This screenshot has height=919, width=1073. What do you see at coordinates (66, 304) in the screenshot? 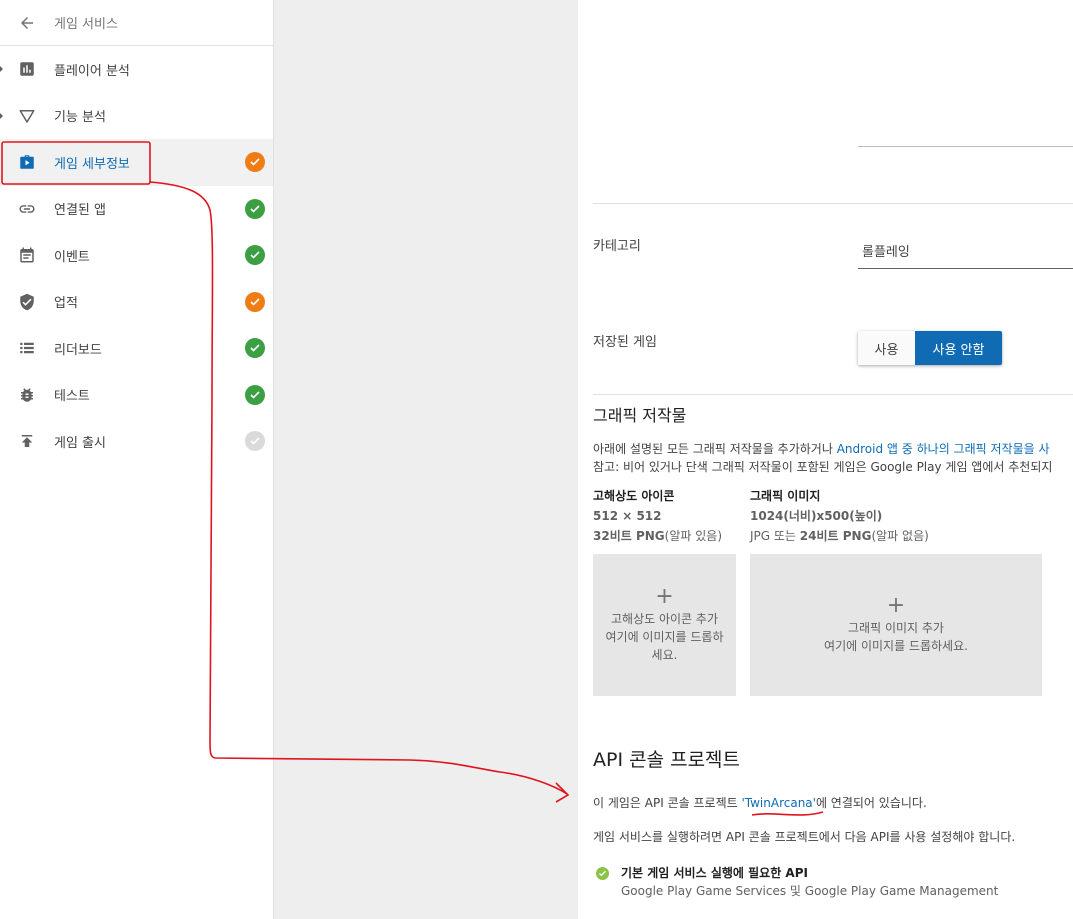
I see `sidebar-item-label: 업적` at bounding box center [66, 304].